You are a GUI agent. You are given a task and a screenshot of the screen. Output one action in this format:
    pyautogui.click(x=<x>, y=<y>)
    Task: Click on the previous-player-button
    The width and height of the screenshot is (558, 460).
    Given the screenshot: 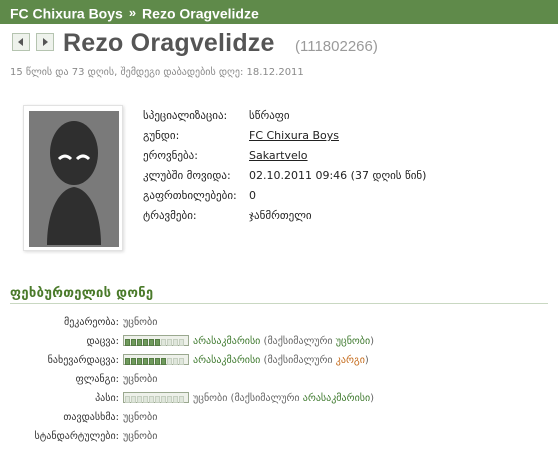 What is the action you would take?
    pyautogui.click(x=21, y=42)
    